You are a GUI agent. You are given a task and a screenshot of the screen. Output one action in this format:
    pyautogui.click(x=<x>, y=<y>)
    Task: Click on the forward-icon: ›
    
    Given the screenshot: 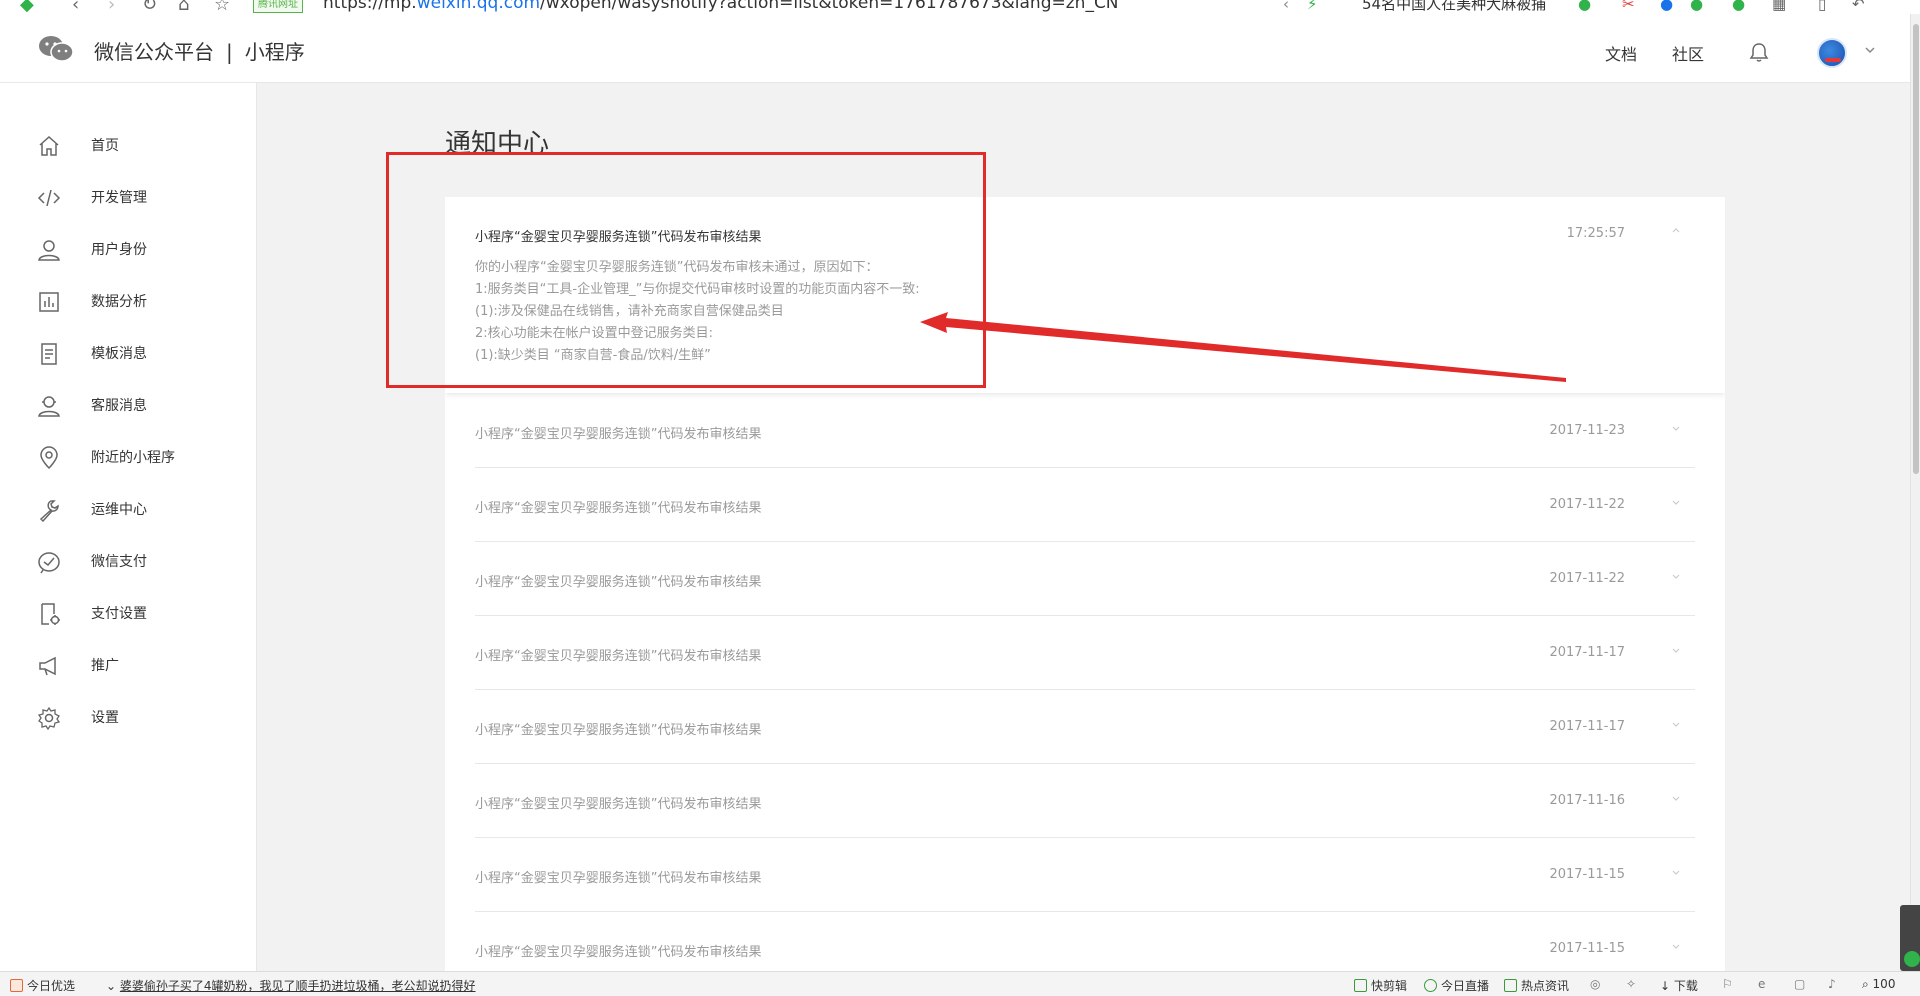 What is the action you would take?
    pyautogui.click(x=111, y=7)
    